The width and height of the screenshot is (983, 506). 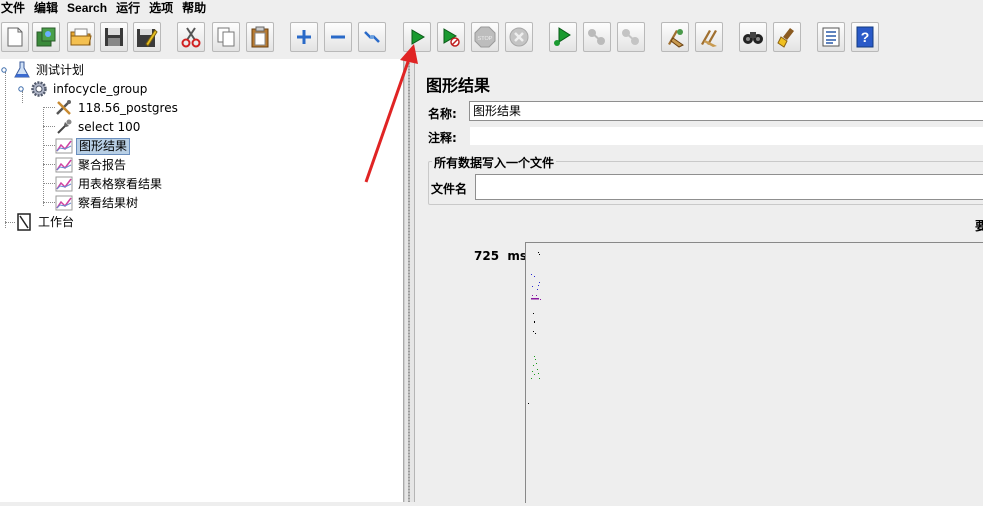 I want to click on collapse-icon, so click(x=338, y=37).